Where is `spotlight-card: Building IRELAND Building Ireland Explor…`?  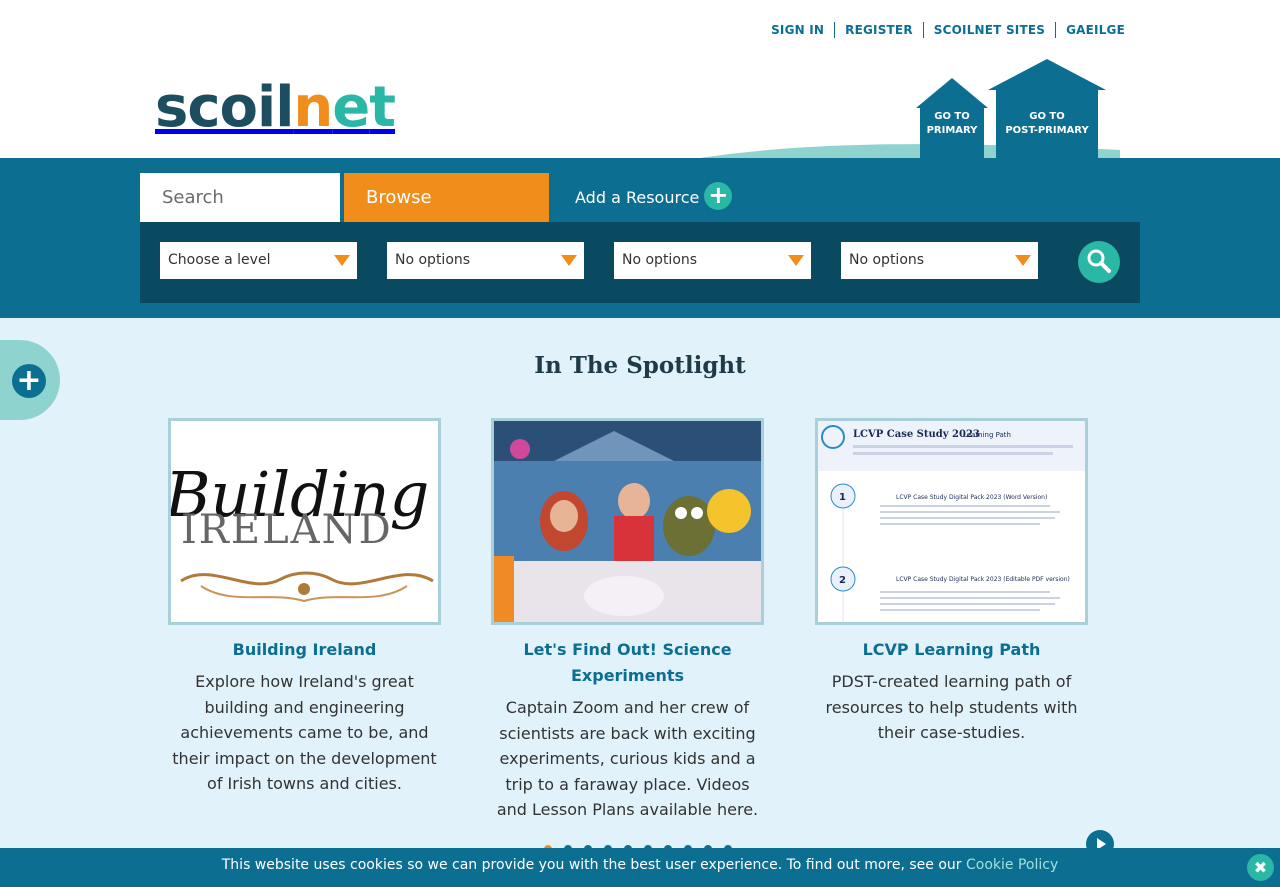
spotlight-card: Building IRELAND Building Ireland Explor… is located at coordinates (304, 607).